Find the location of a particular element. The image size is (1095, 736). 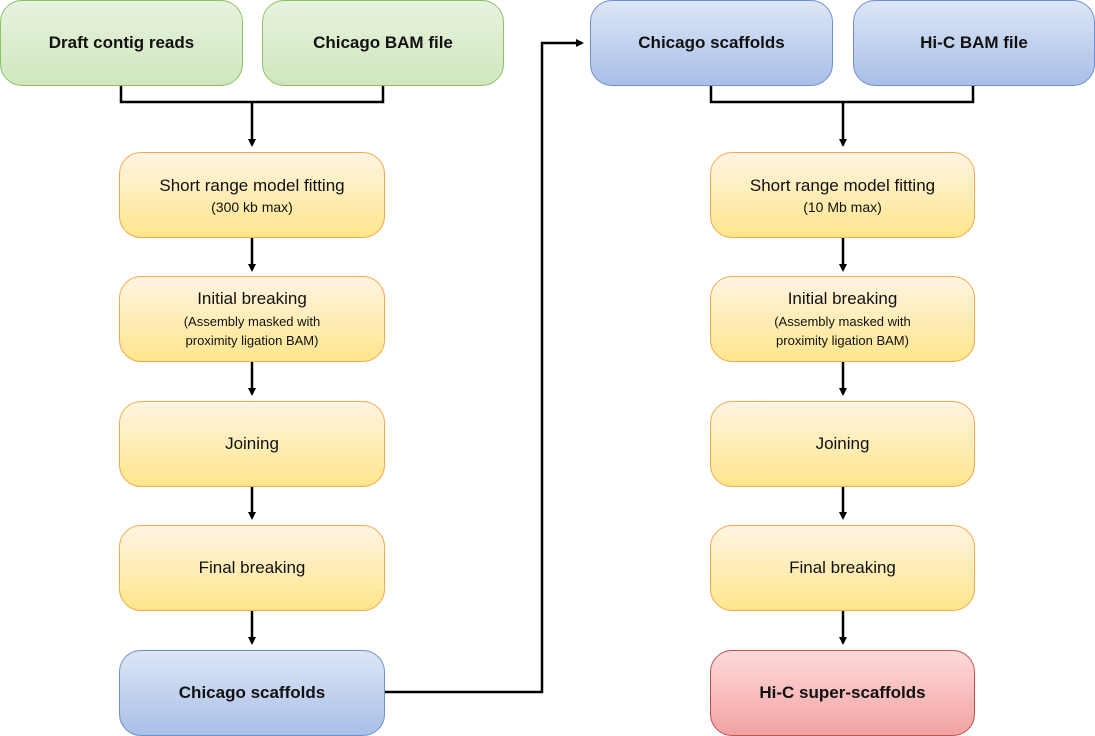

step-detail: (10 Mb max) is located at coordinates (842, 206).